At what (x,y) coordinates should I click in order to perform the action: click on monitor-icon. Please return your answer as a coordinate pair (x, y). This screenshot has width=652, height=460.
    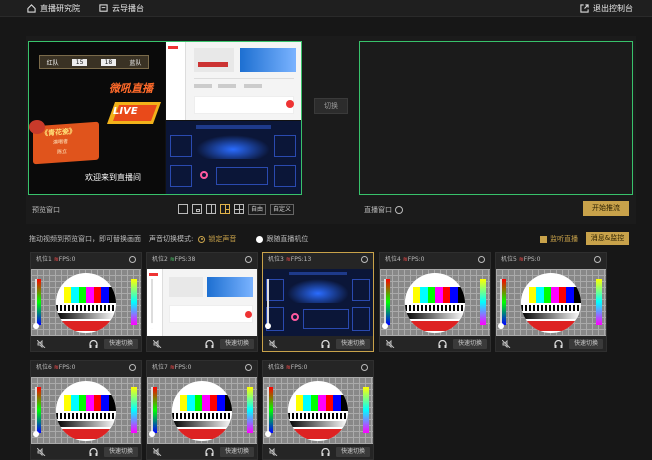
    Looking at the image, I should click on (103, 8).